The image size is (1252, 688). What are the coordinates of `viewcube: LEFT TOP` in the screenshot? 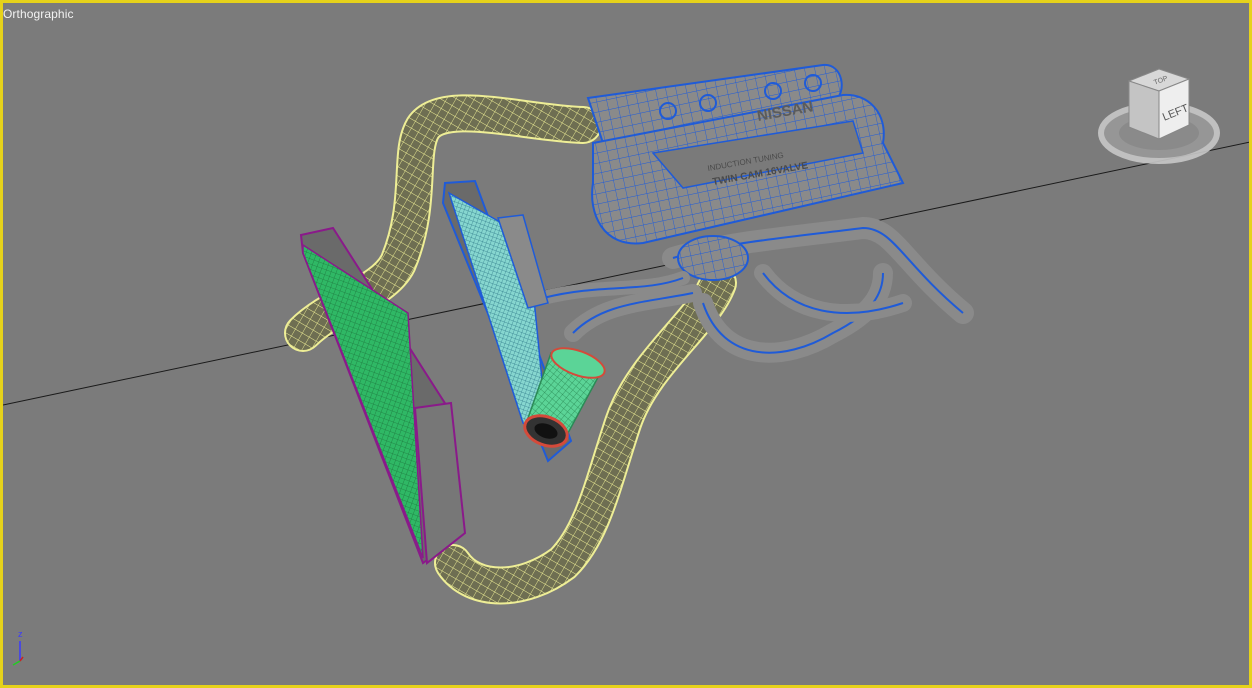 It's located at (1159, 115).